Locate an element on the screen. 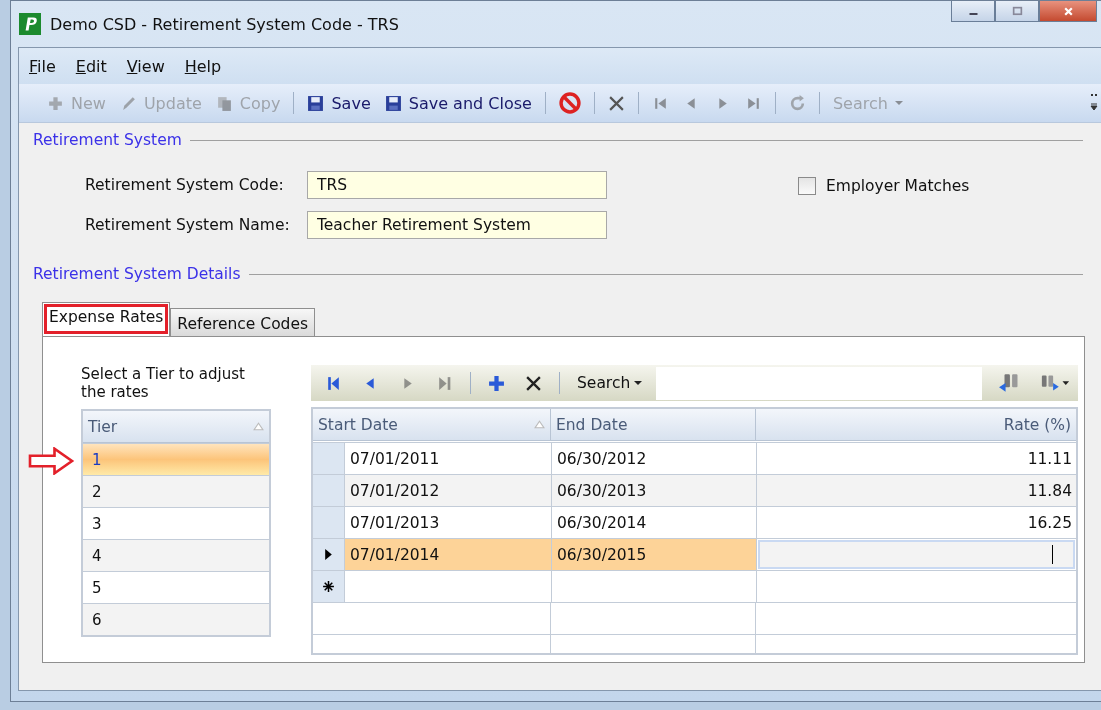  table-cell: 07/01/2014 is located at coordinates (448, 554).